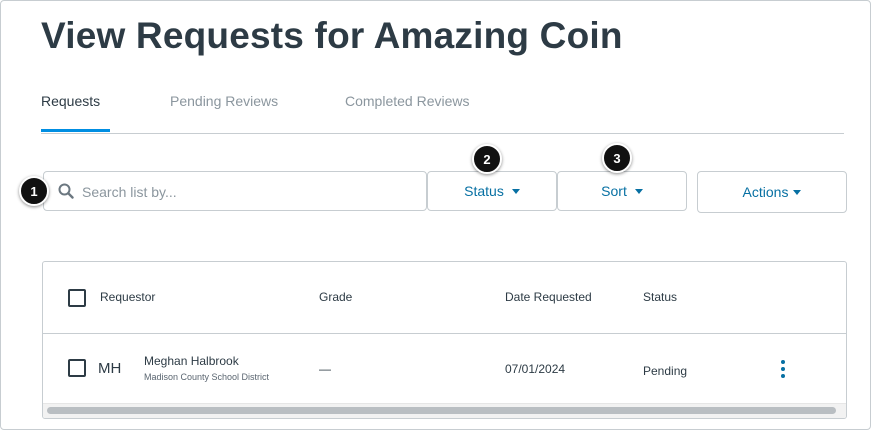 Image resolution: width=873 pixels, height=432 pixels. Describe the element at coordinates (34, 191) in the screenshot. I see `callout-1: 1` at that location.